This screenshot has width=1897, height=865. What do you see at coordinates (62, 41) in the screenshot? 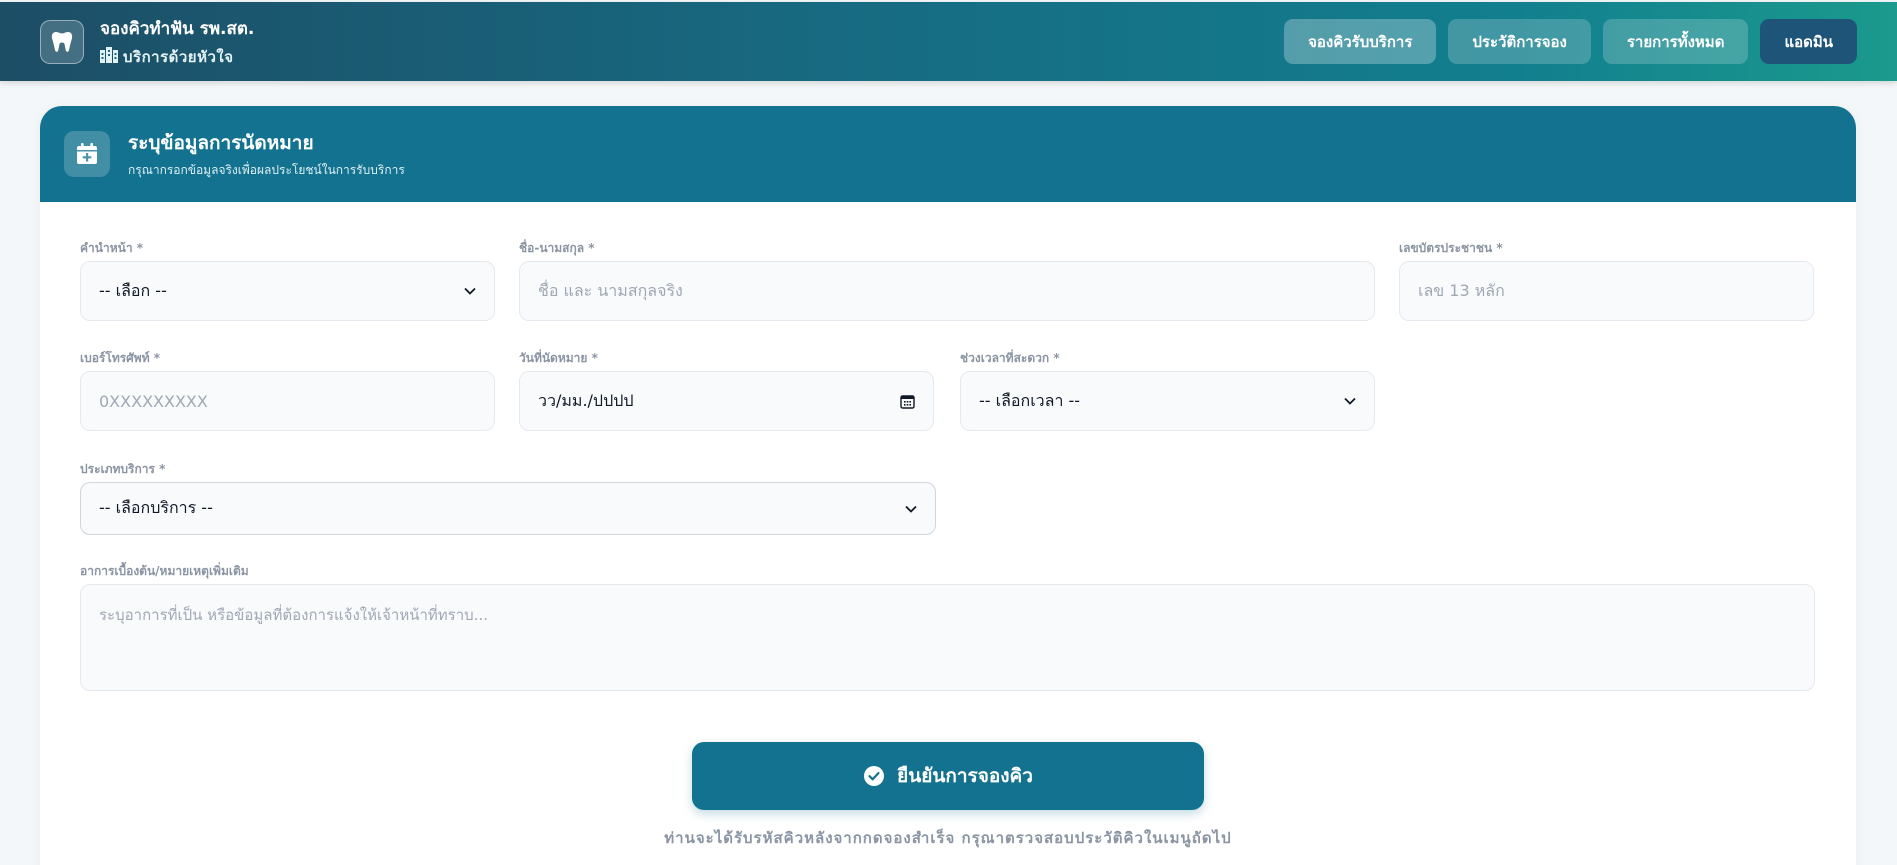
I see `tooth-icon` at bounding box center [62, 41].